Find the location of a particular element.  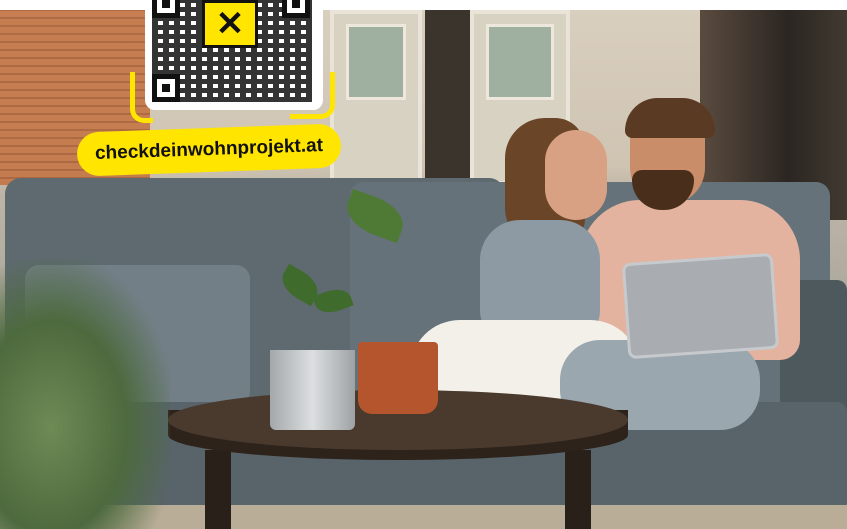

metal-plant-pot is located at coordinates (312, 390).